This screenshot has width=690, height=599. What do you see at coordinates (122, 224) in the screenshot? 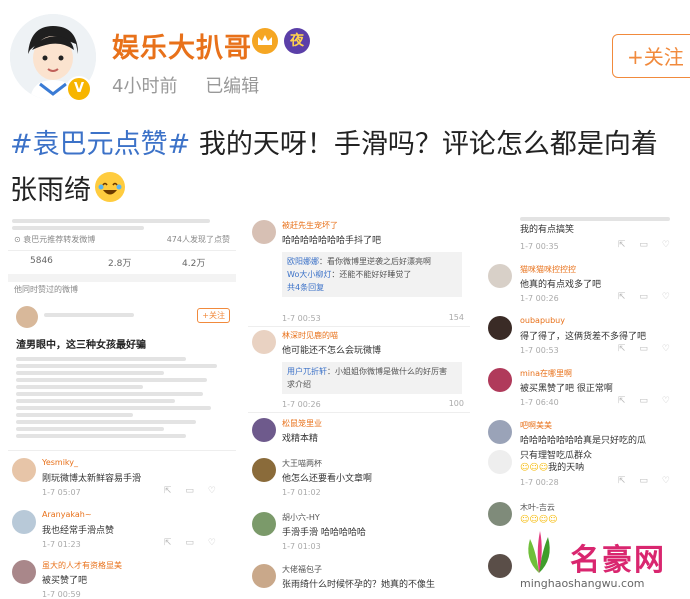
I see `truncated-text` at bounding box center [122, 224].